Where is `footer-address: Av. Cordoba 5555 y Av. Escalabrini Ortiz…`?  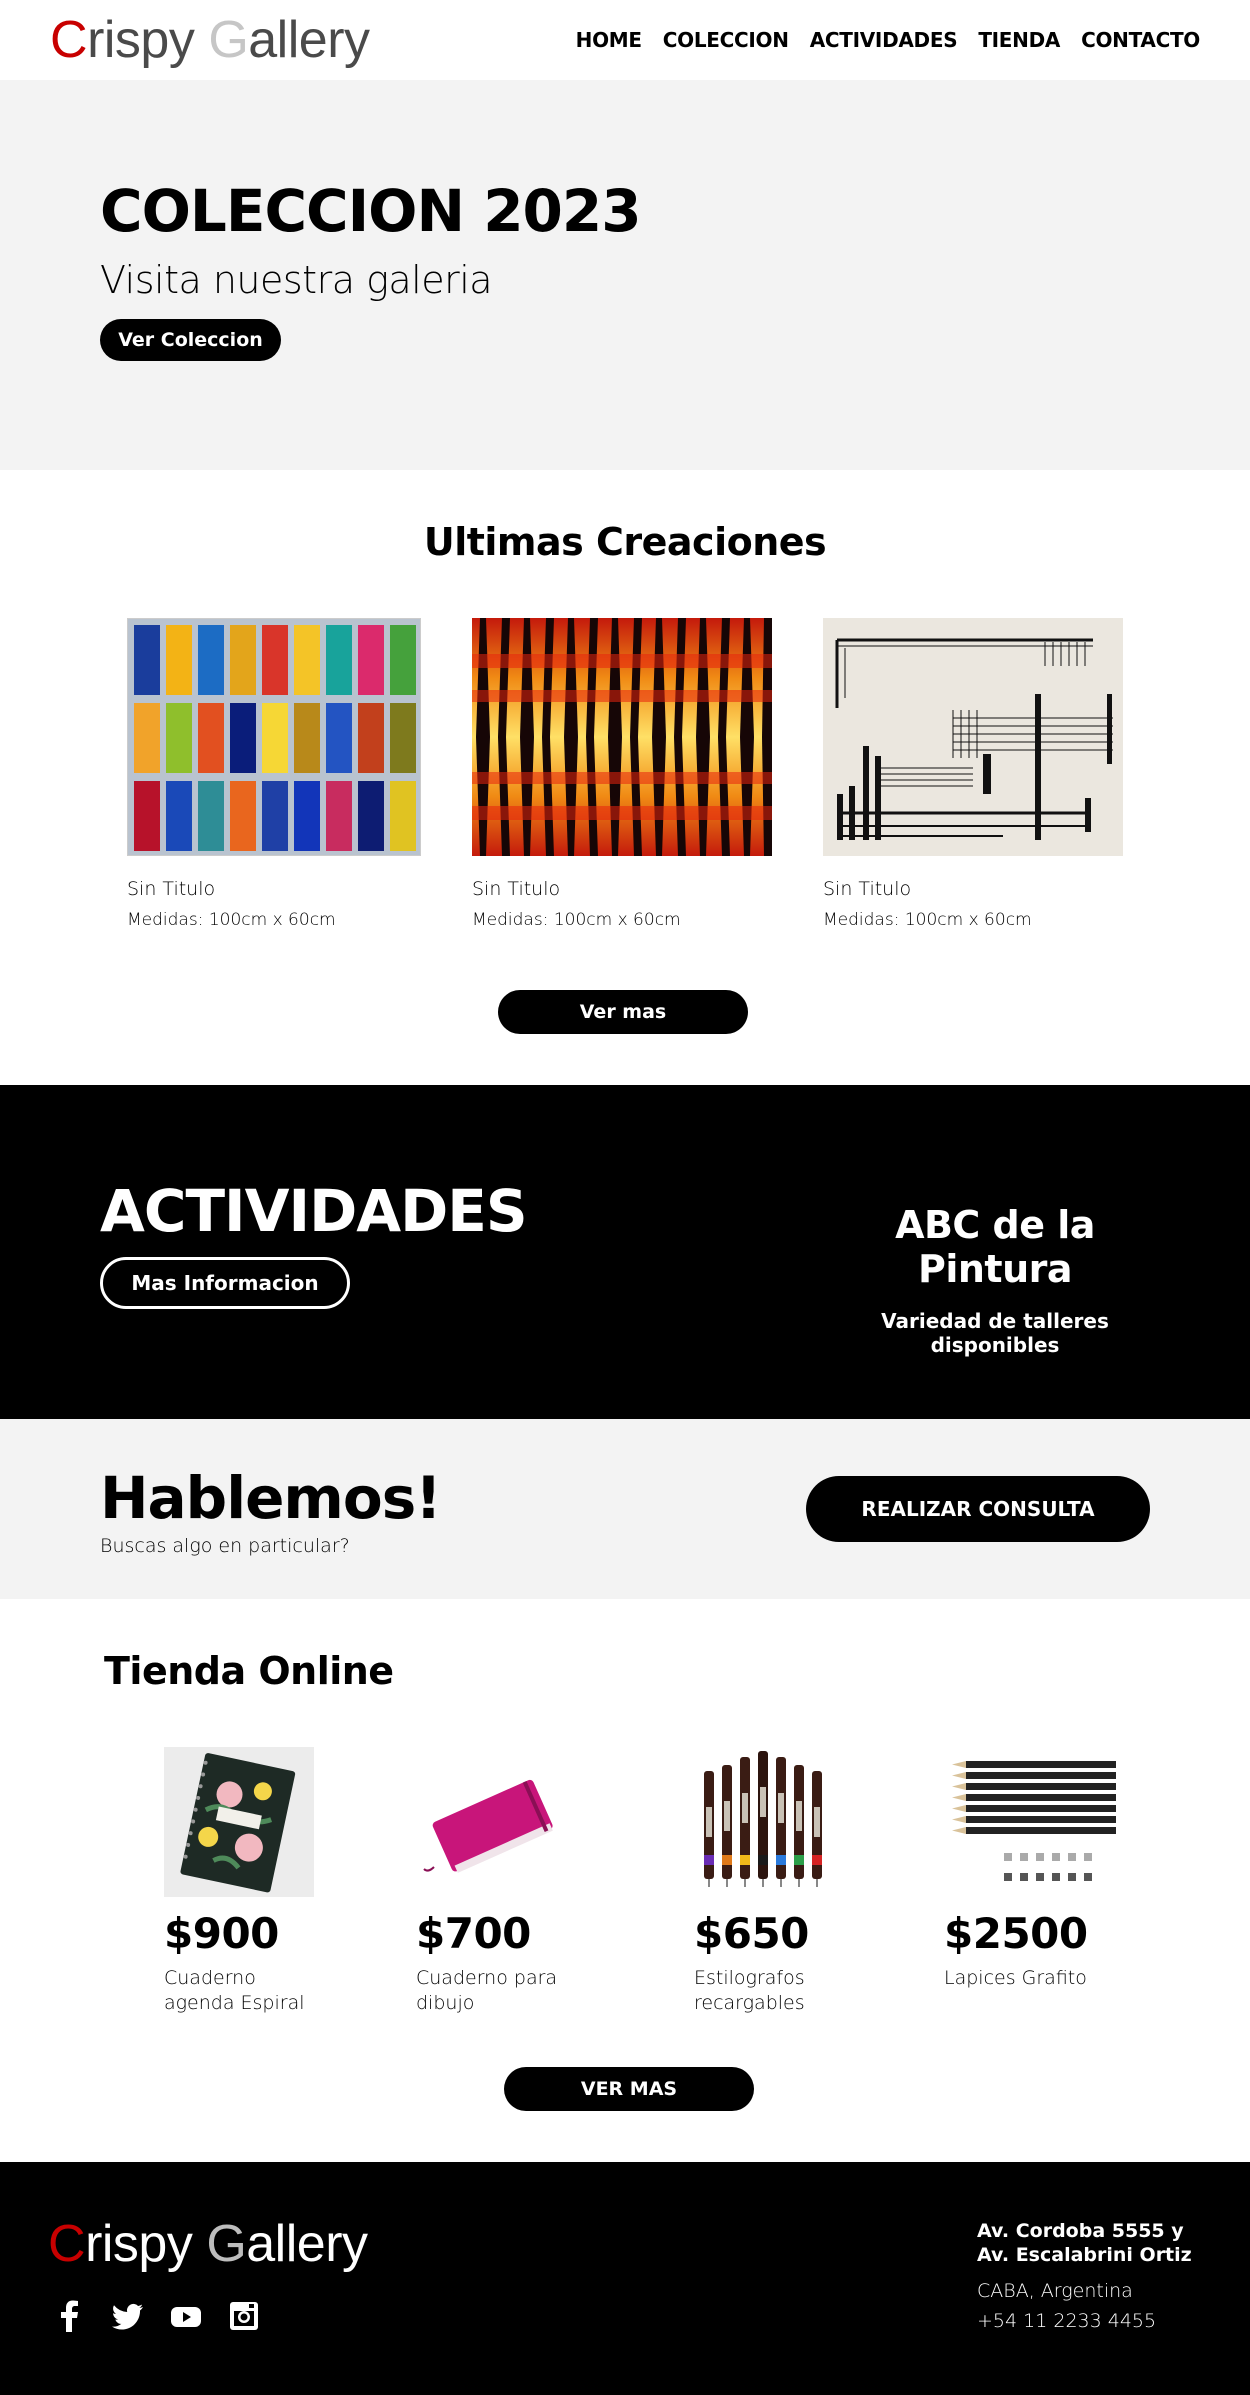 footer-address: Av. Cordoba 5555 y Av. Escalabrini Ortiz… is located at coordinates (1084, 2276).